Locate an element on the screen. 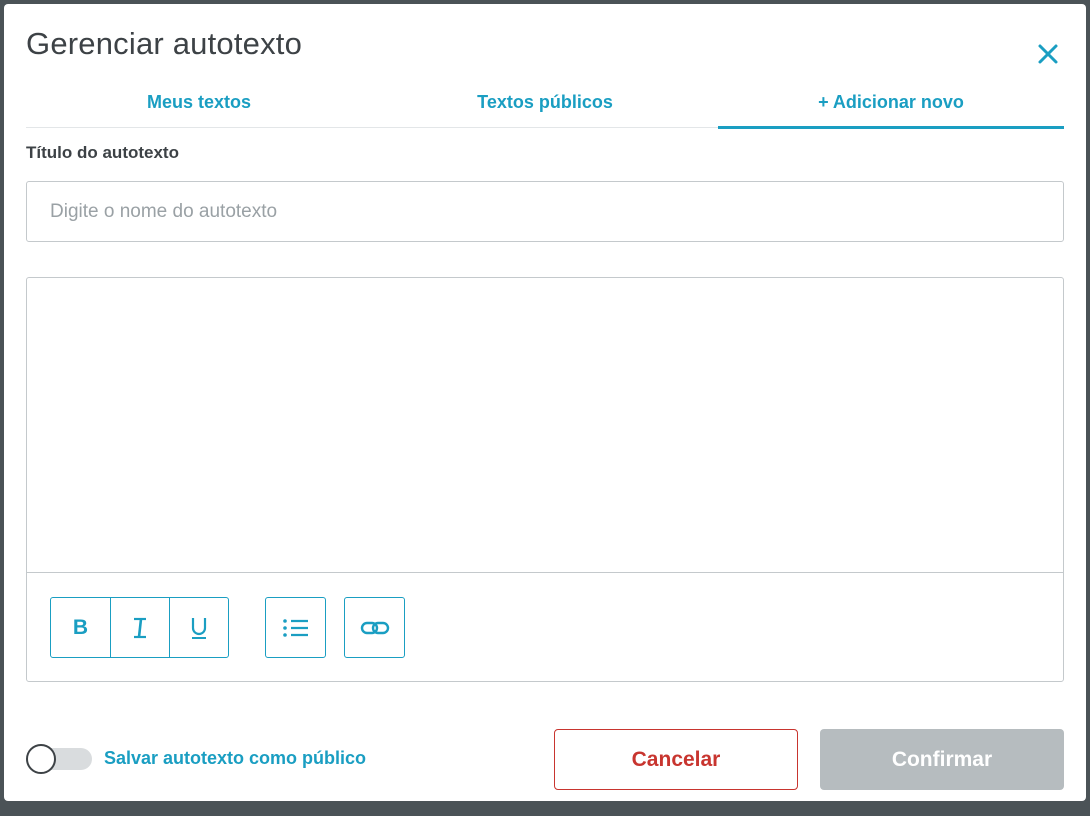 This screenshot has height=816, width=1090. dialog-title: Gerenciar autotexto is located at coordinates (164, 43).